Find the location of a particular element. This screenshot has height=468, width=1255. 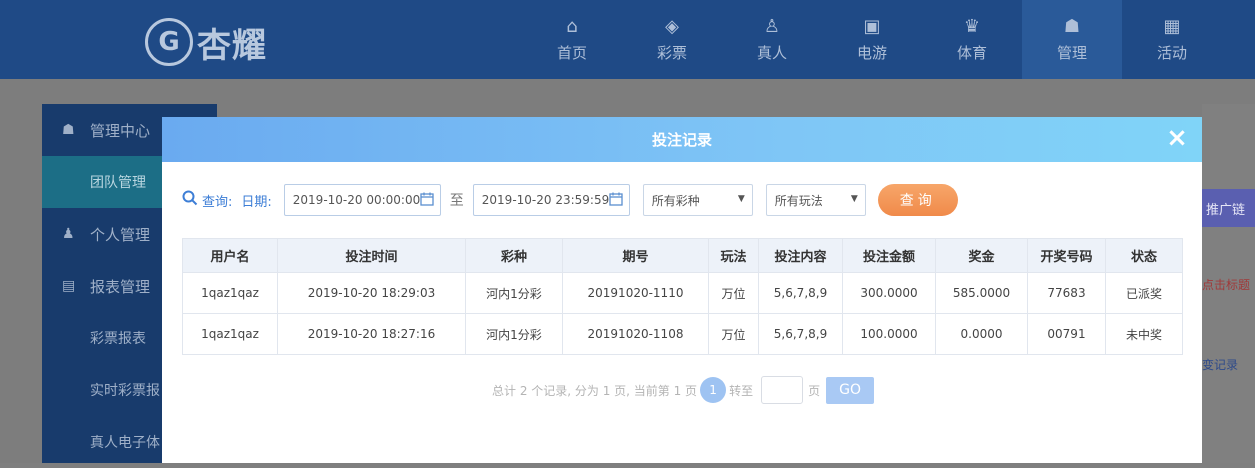

end-date-input: 2019-10-20 23:59:59 is located at coordinates (551, 200).